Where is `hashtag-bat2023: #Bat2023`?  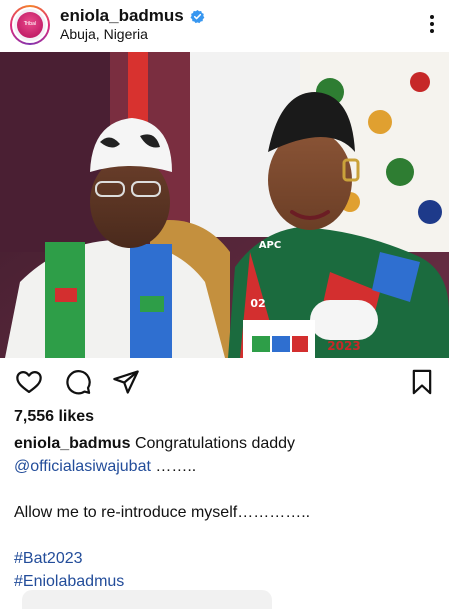 hashtag-bat2023: #Bat2023 is located at coordinates (226, 558).